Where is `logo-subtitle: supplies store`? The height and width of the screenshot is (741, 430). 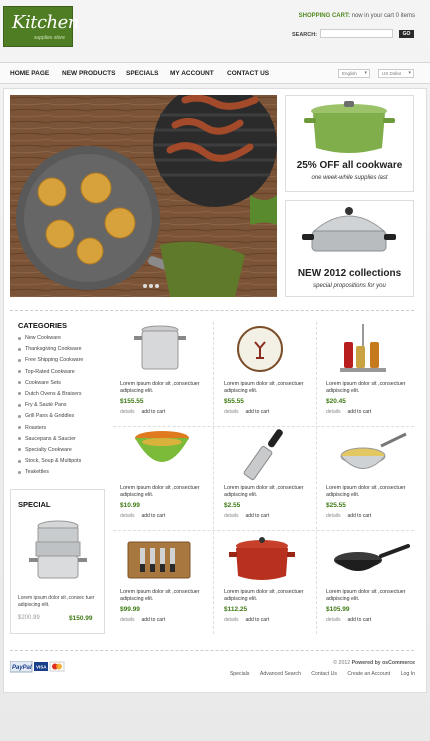
logo-subtitle: supplies store is located at coordinates (49, 38).